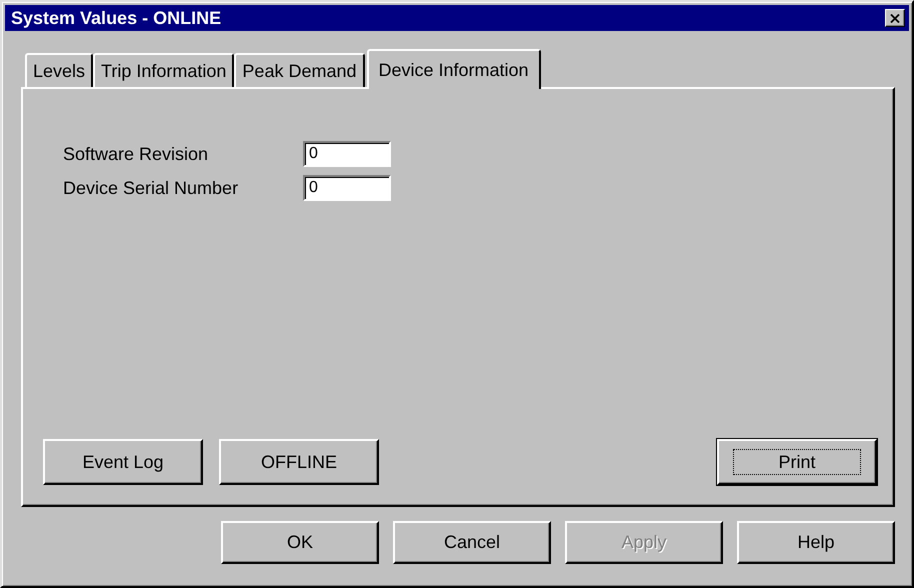 The image size is (914, 588). What do you see at coordinates (151, 188) in the screenshot?
I see `field-label: Device Serial Number` at bounding box center [151, 188].